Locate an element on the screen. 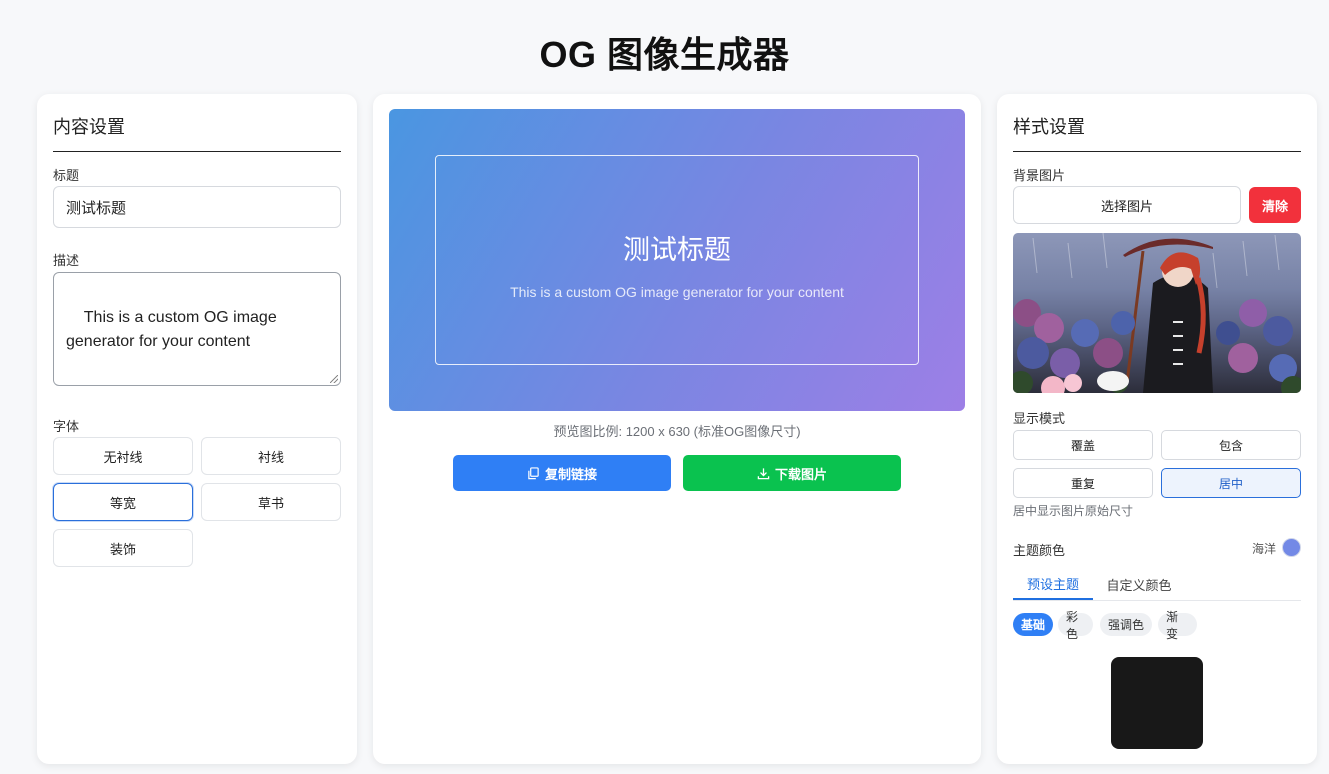  background-image-label: 背景图片 is located at coordinates (1039, 175).